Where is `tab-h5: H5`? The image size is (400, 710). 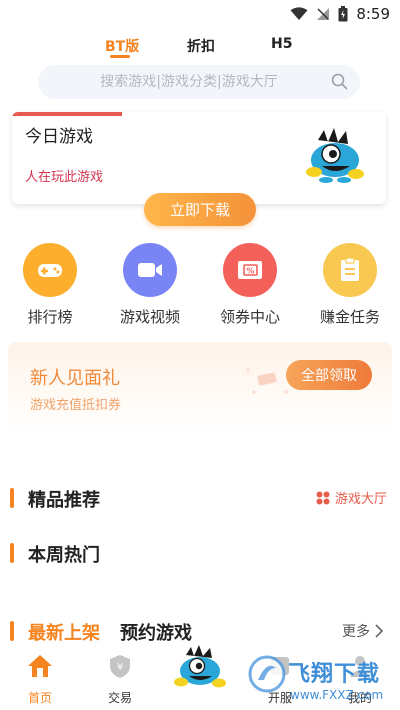
tab-h5: H5 is located at coordinates (281, 44).